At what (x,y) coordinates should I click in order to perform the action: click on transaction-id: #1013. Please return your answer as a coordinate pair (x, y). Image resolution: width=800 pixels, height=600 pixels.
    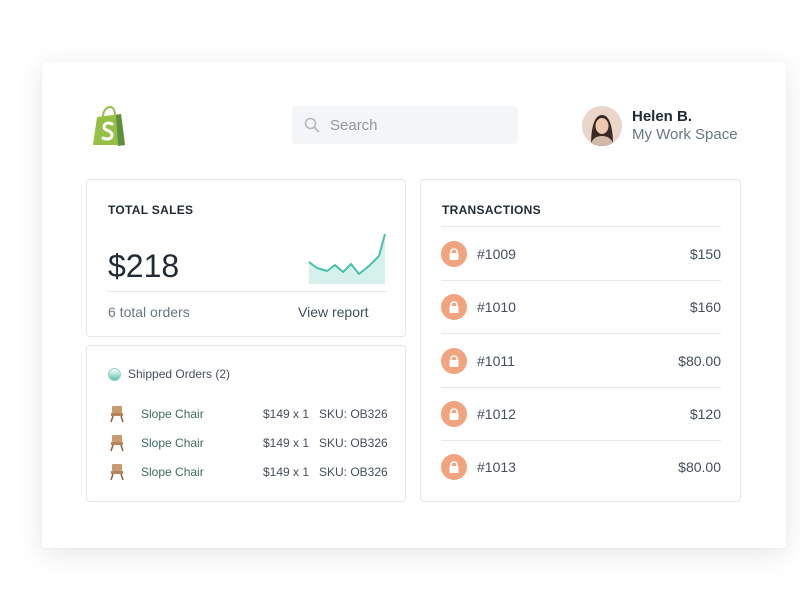
    Looking at the image, I should click on (496, 467).